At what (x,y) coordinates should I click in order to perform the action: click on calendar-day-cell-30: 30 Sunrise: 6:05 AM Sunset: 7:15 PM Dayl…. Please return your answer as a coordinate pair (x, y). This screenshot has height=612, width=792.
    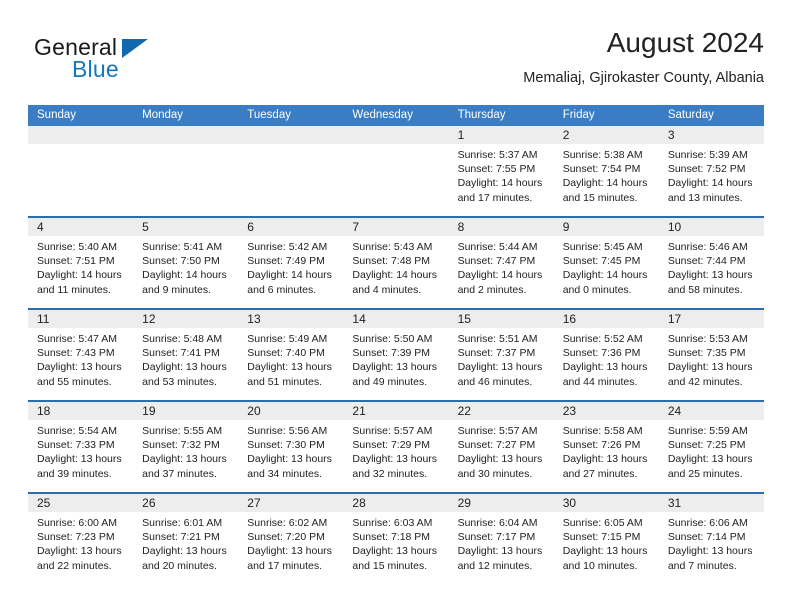
    Looking at the image, I should click on (606, 539).